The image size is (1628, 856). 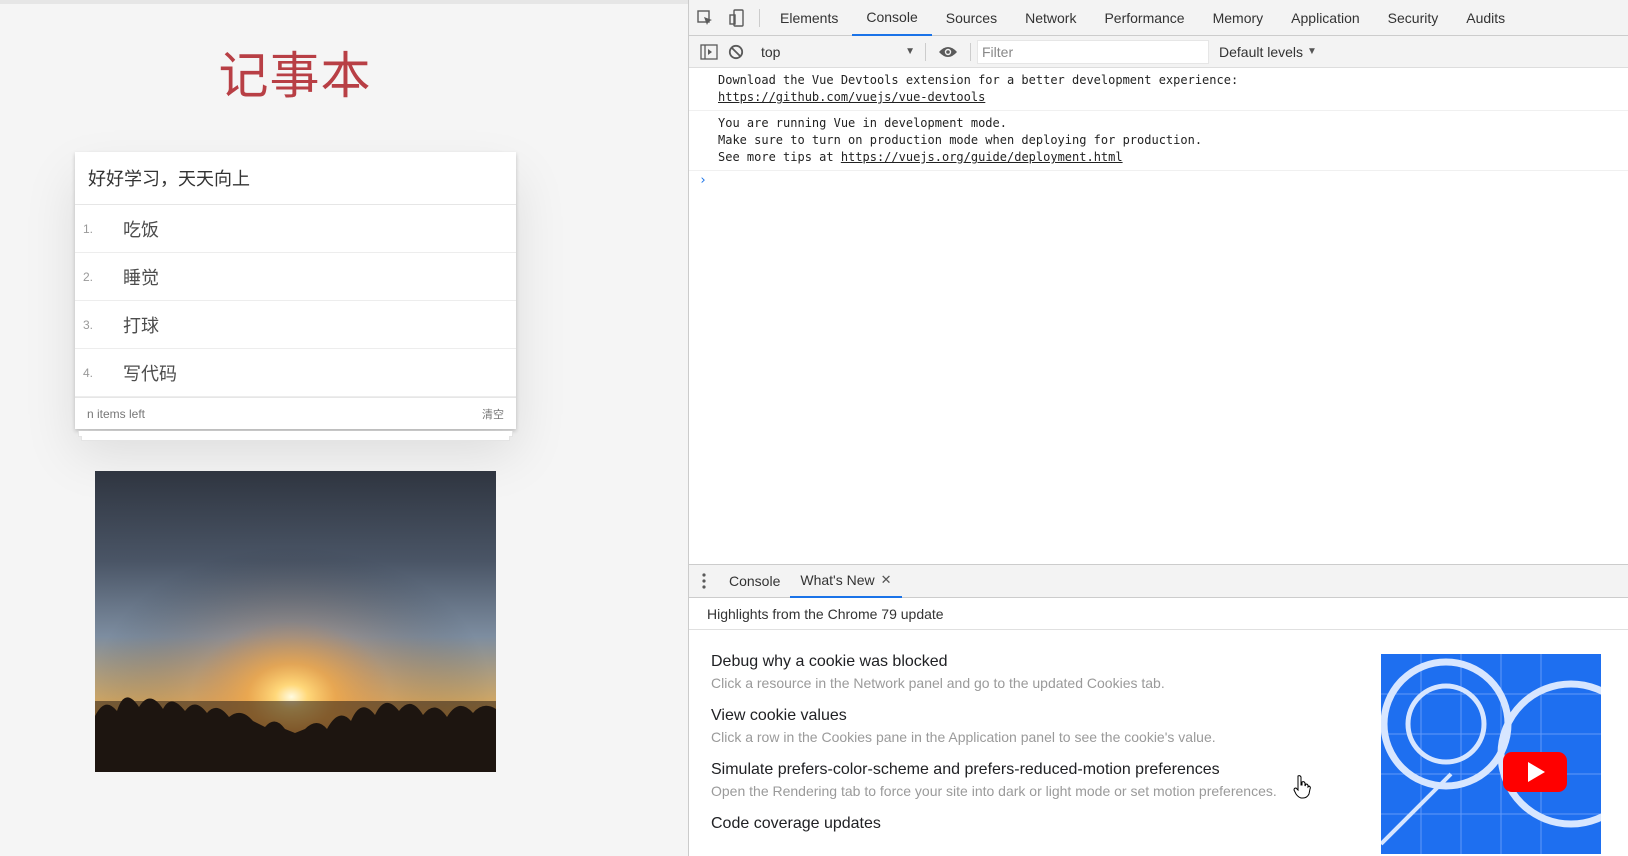 What do you see at coordinates (851, 97) in the screenshot?
I see `console-link: https://github.com/vuejs/vue-devtools` at bounding box center [851, 97].